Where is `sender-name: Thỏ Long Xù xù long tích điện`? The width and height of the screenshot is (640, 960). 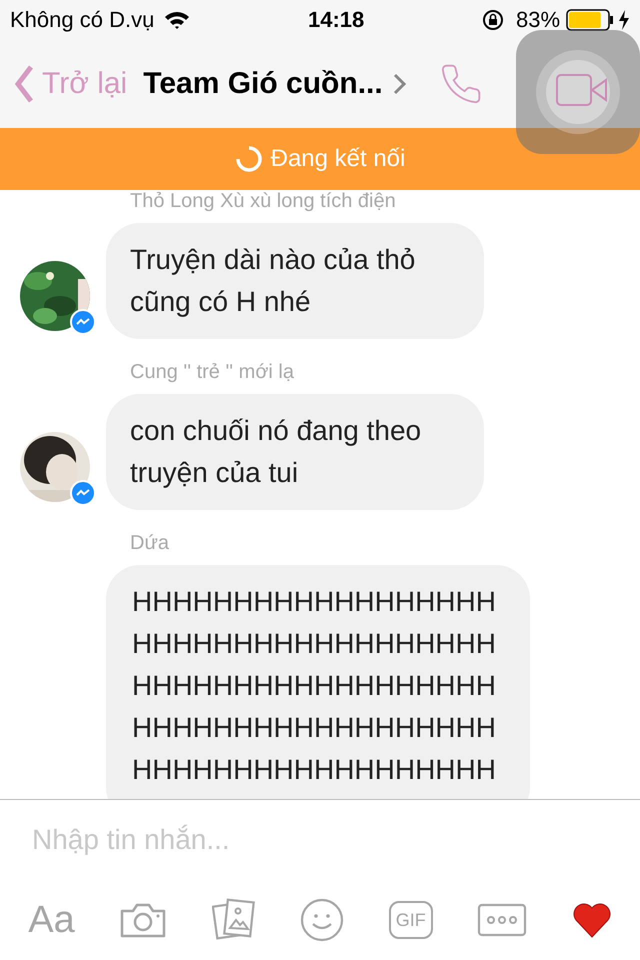
sender-name: Thỏ Long Xù xù long tích điện is located at coordinates (263, 201).